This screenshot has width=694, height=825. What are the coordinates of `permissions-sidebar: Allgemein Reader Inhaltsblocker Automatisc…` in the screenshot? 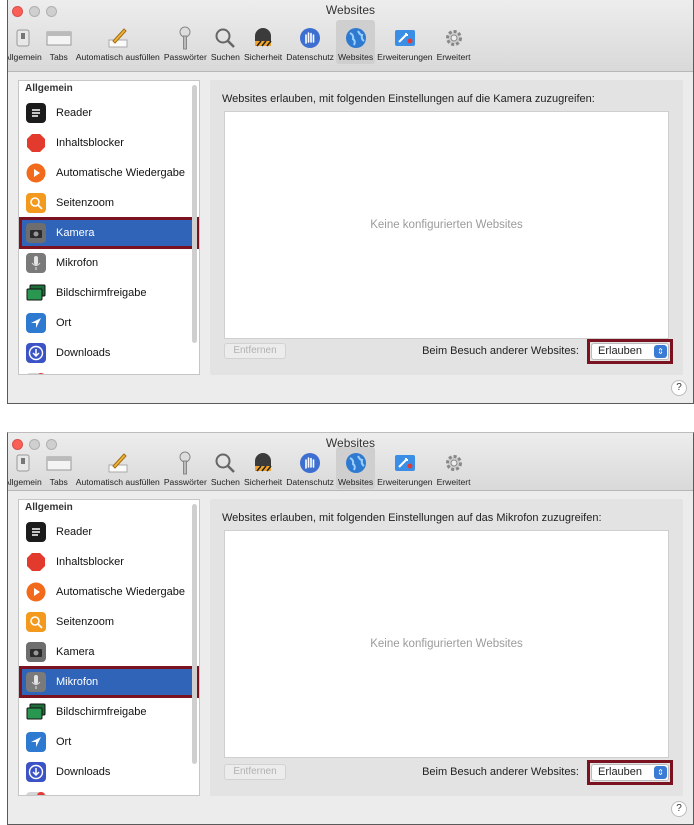 It's located at (109, 647).